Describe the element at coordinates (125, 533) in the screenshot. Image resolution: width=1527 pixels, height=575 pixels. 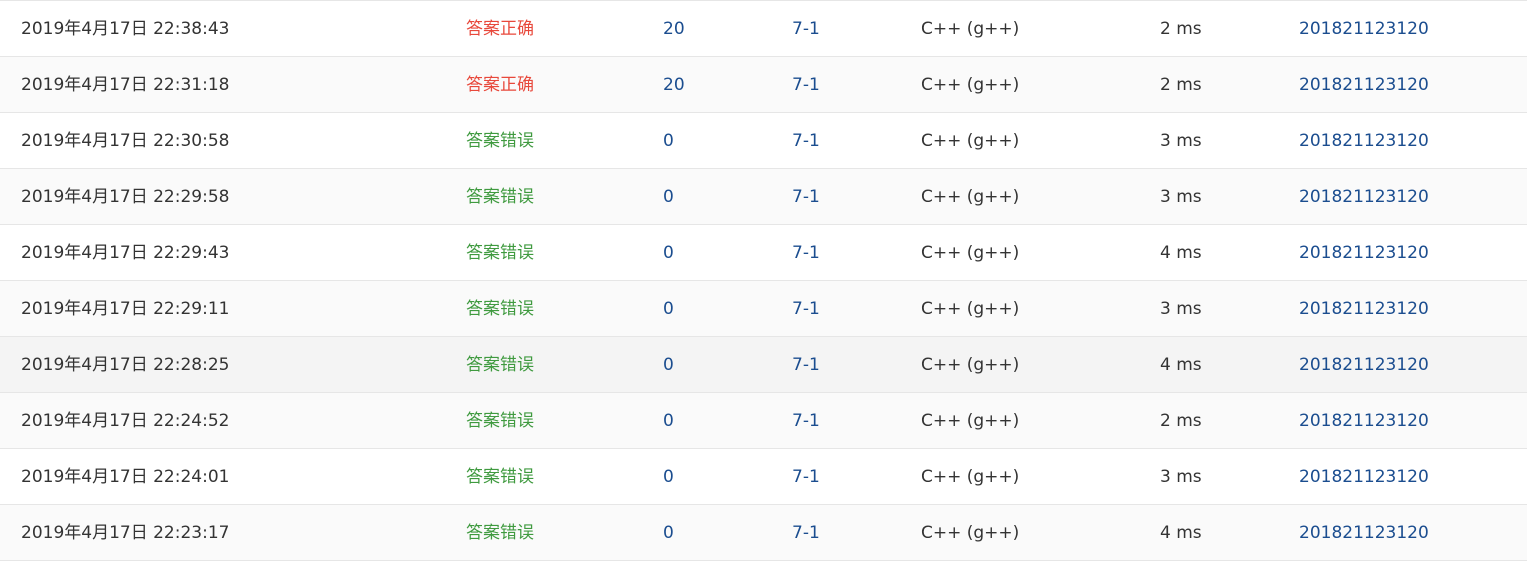
I see `submit-time: 2019年4月17日 22:23:17` at that location.